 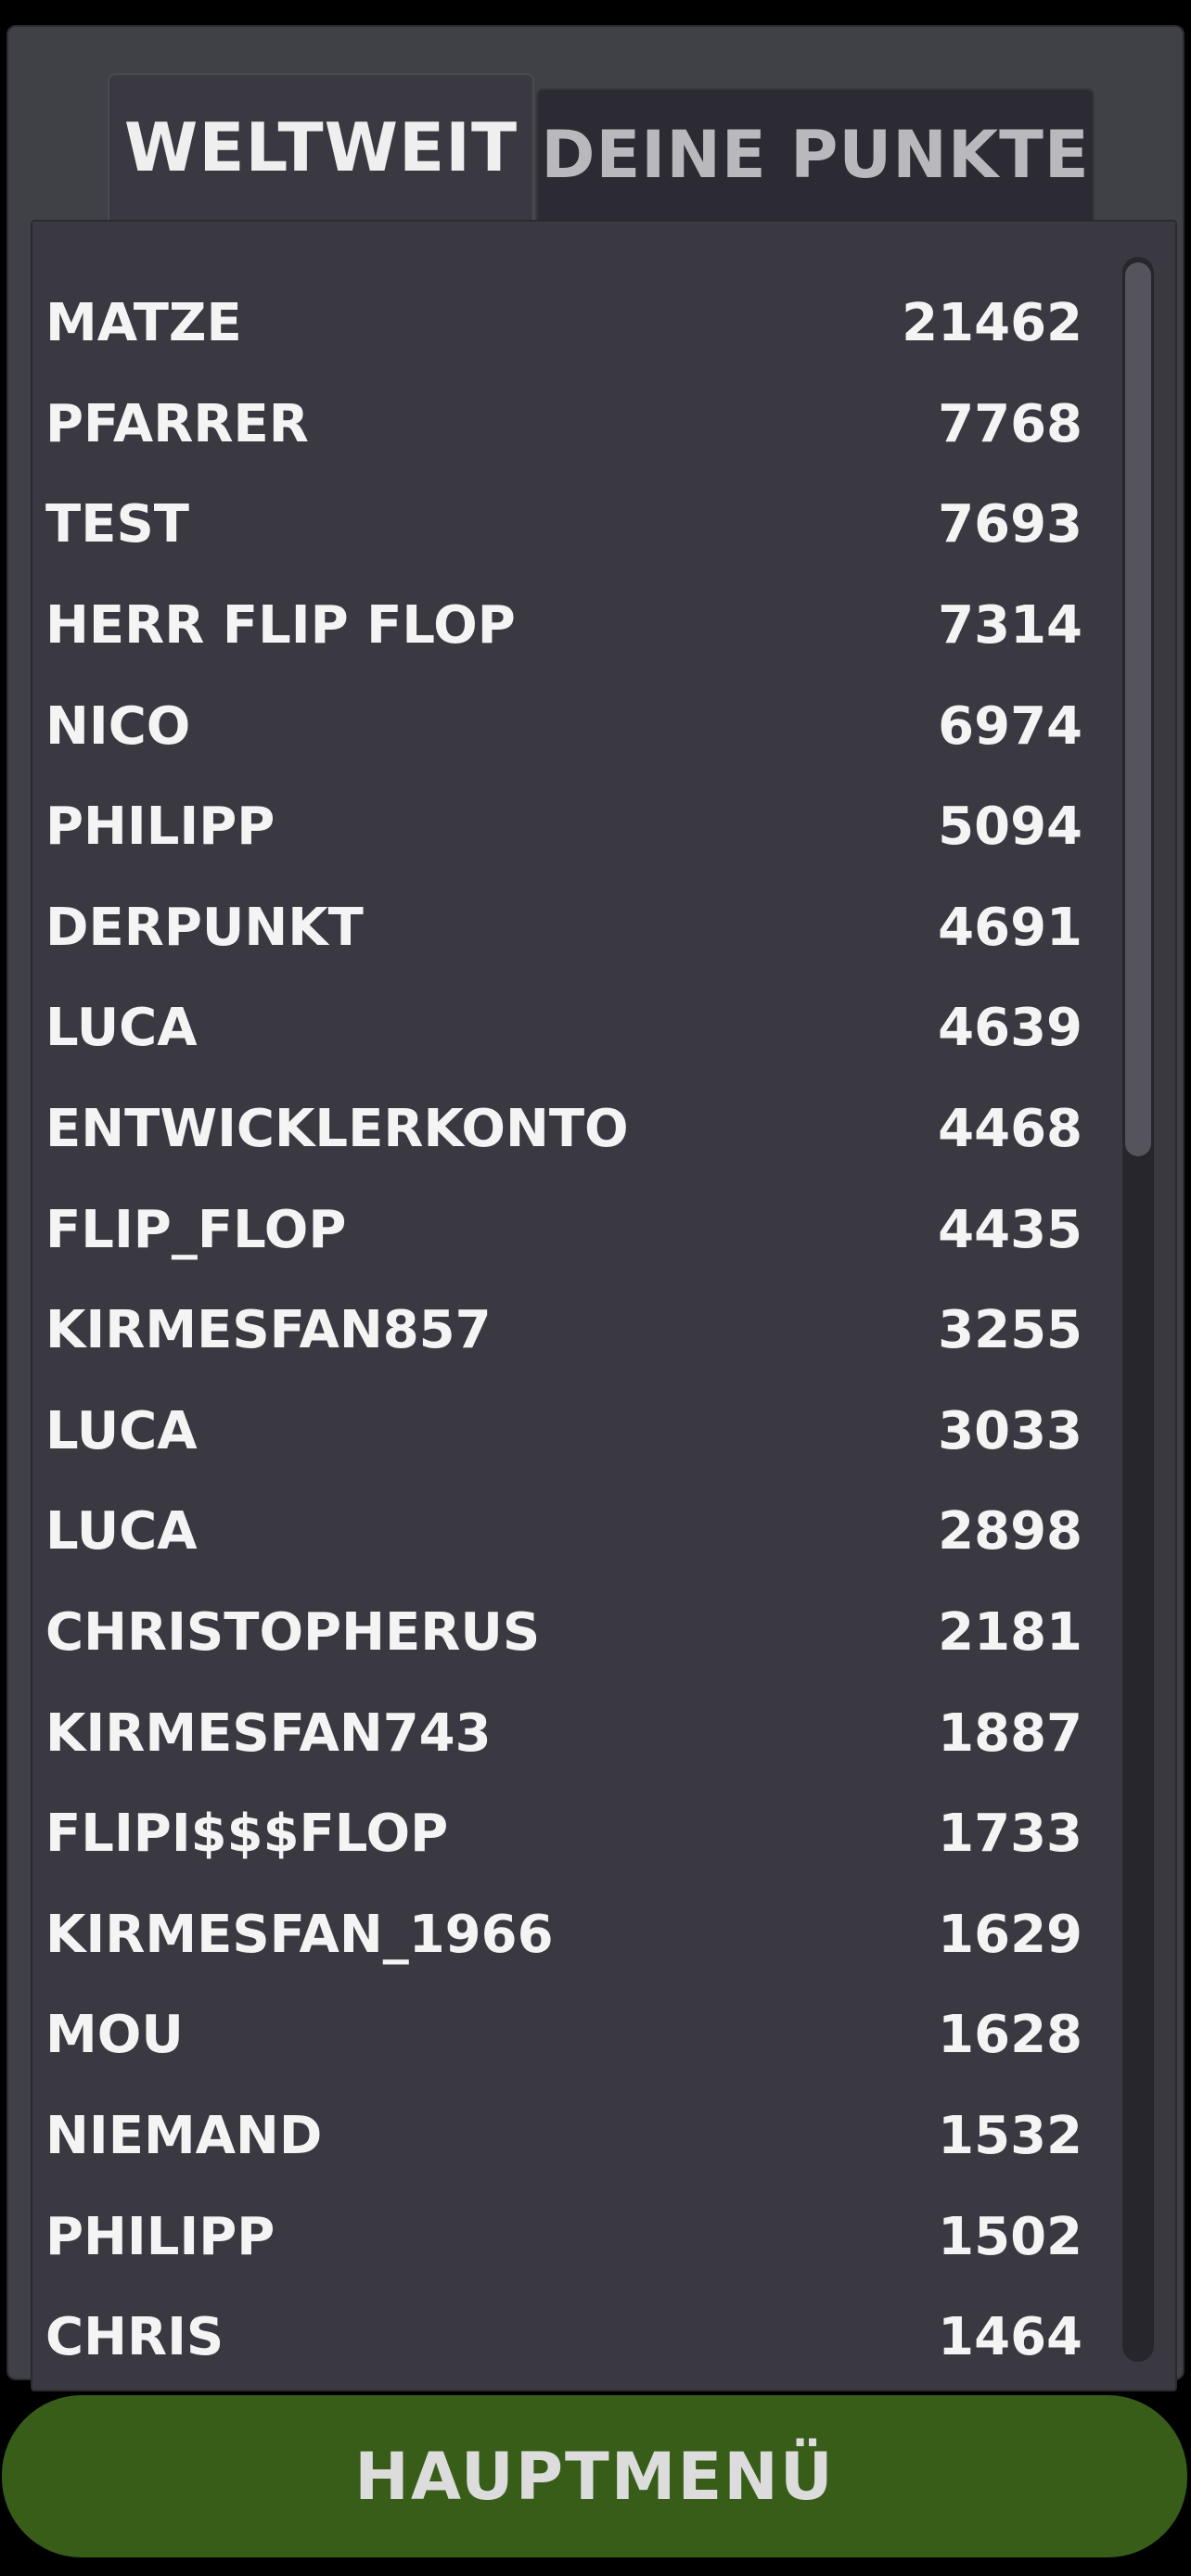 What do you see at coordinates (321, 146) in the screenshot?
I see `tab-worldwide: WELTWEIT` at bounding box center [321, 146].